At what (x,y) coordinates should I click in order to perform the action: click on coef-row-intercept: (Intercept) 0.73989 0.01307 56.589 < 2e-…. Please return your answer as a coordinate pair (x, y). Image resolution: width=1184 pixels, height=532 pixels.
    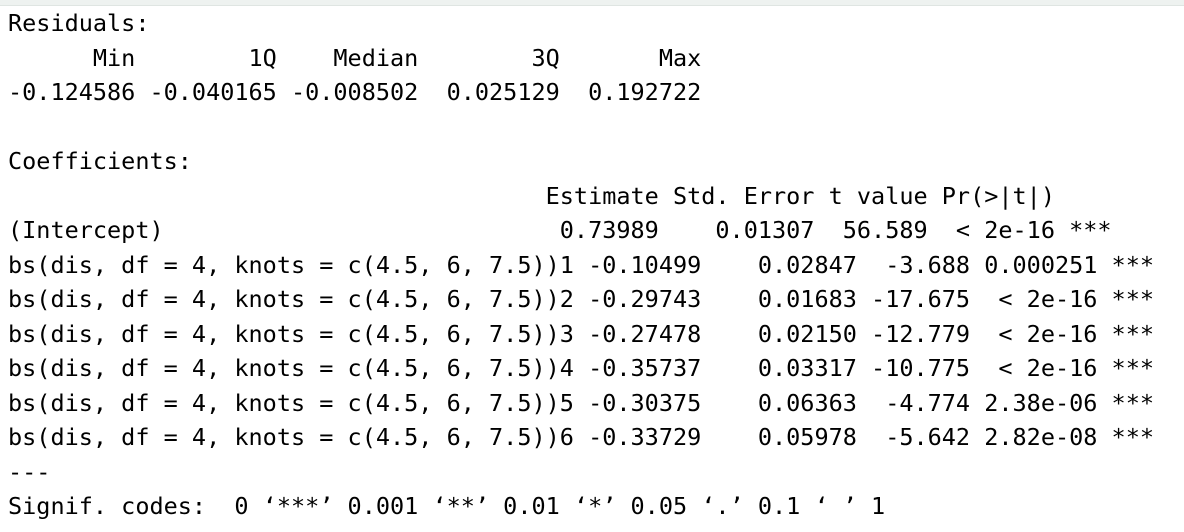
    Looking at the image, I should click on (560, 230).